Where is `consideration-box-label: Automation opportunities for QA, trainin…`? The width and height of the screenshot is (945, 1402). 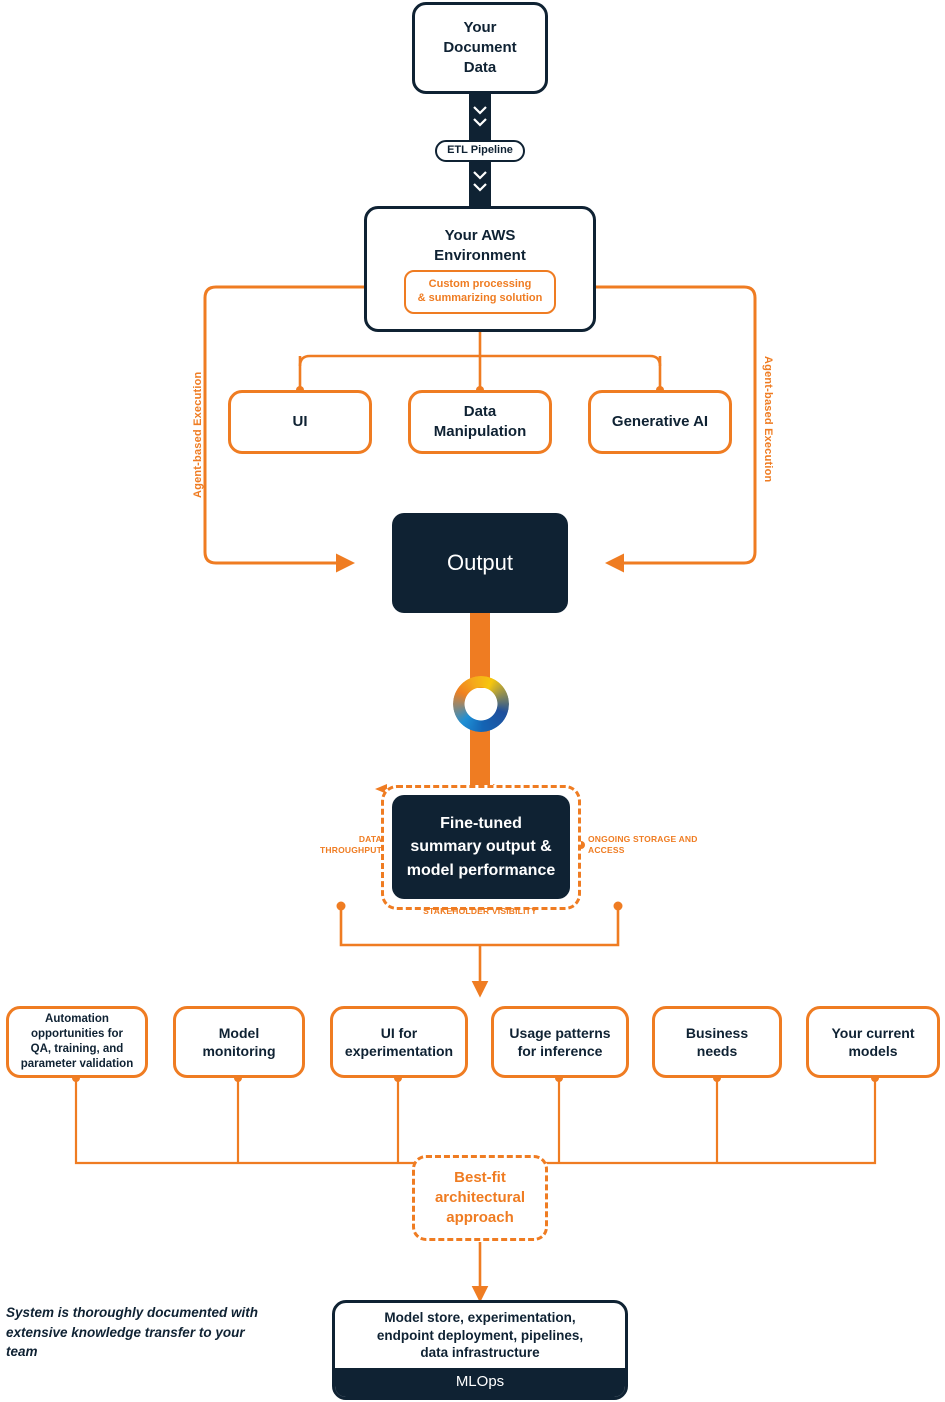
consideration-box-label: Automation opportunities for QA, trainin… is located at coordinates (77, 1041).